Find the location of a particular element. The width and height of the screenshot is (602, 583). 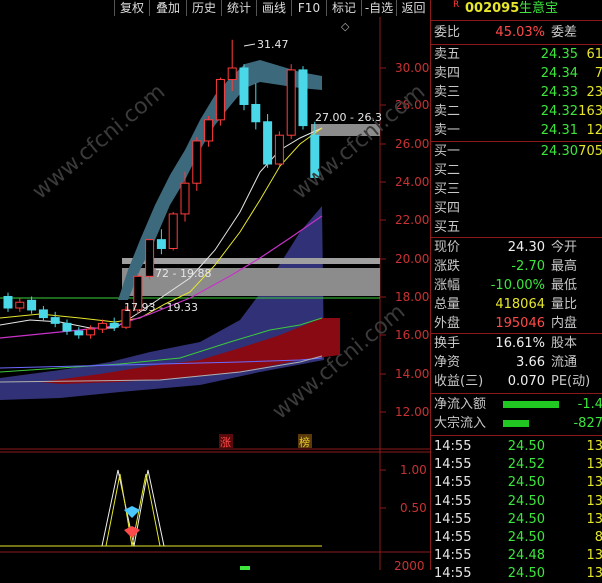

stat2-label: 换手 is located at coordinates (447, 343).